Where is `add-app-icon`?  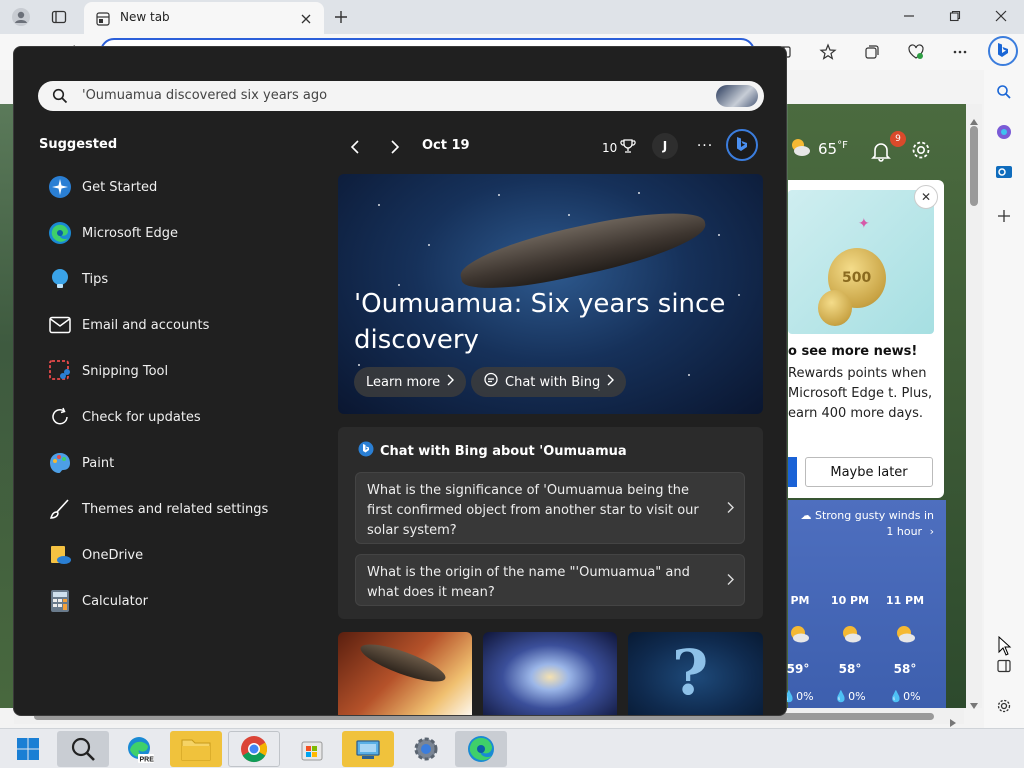 add-app-icon is located at coordinates (1004, 216).